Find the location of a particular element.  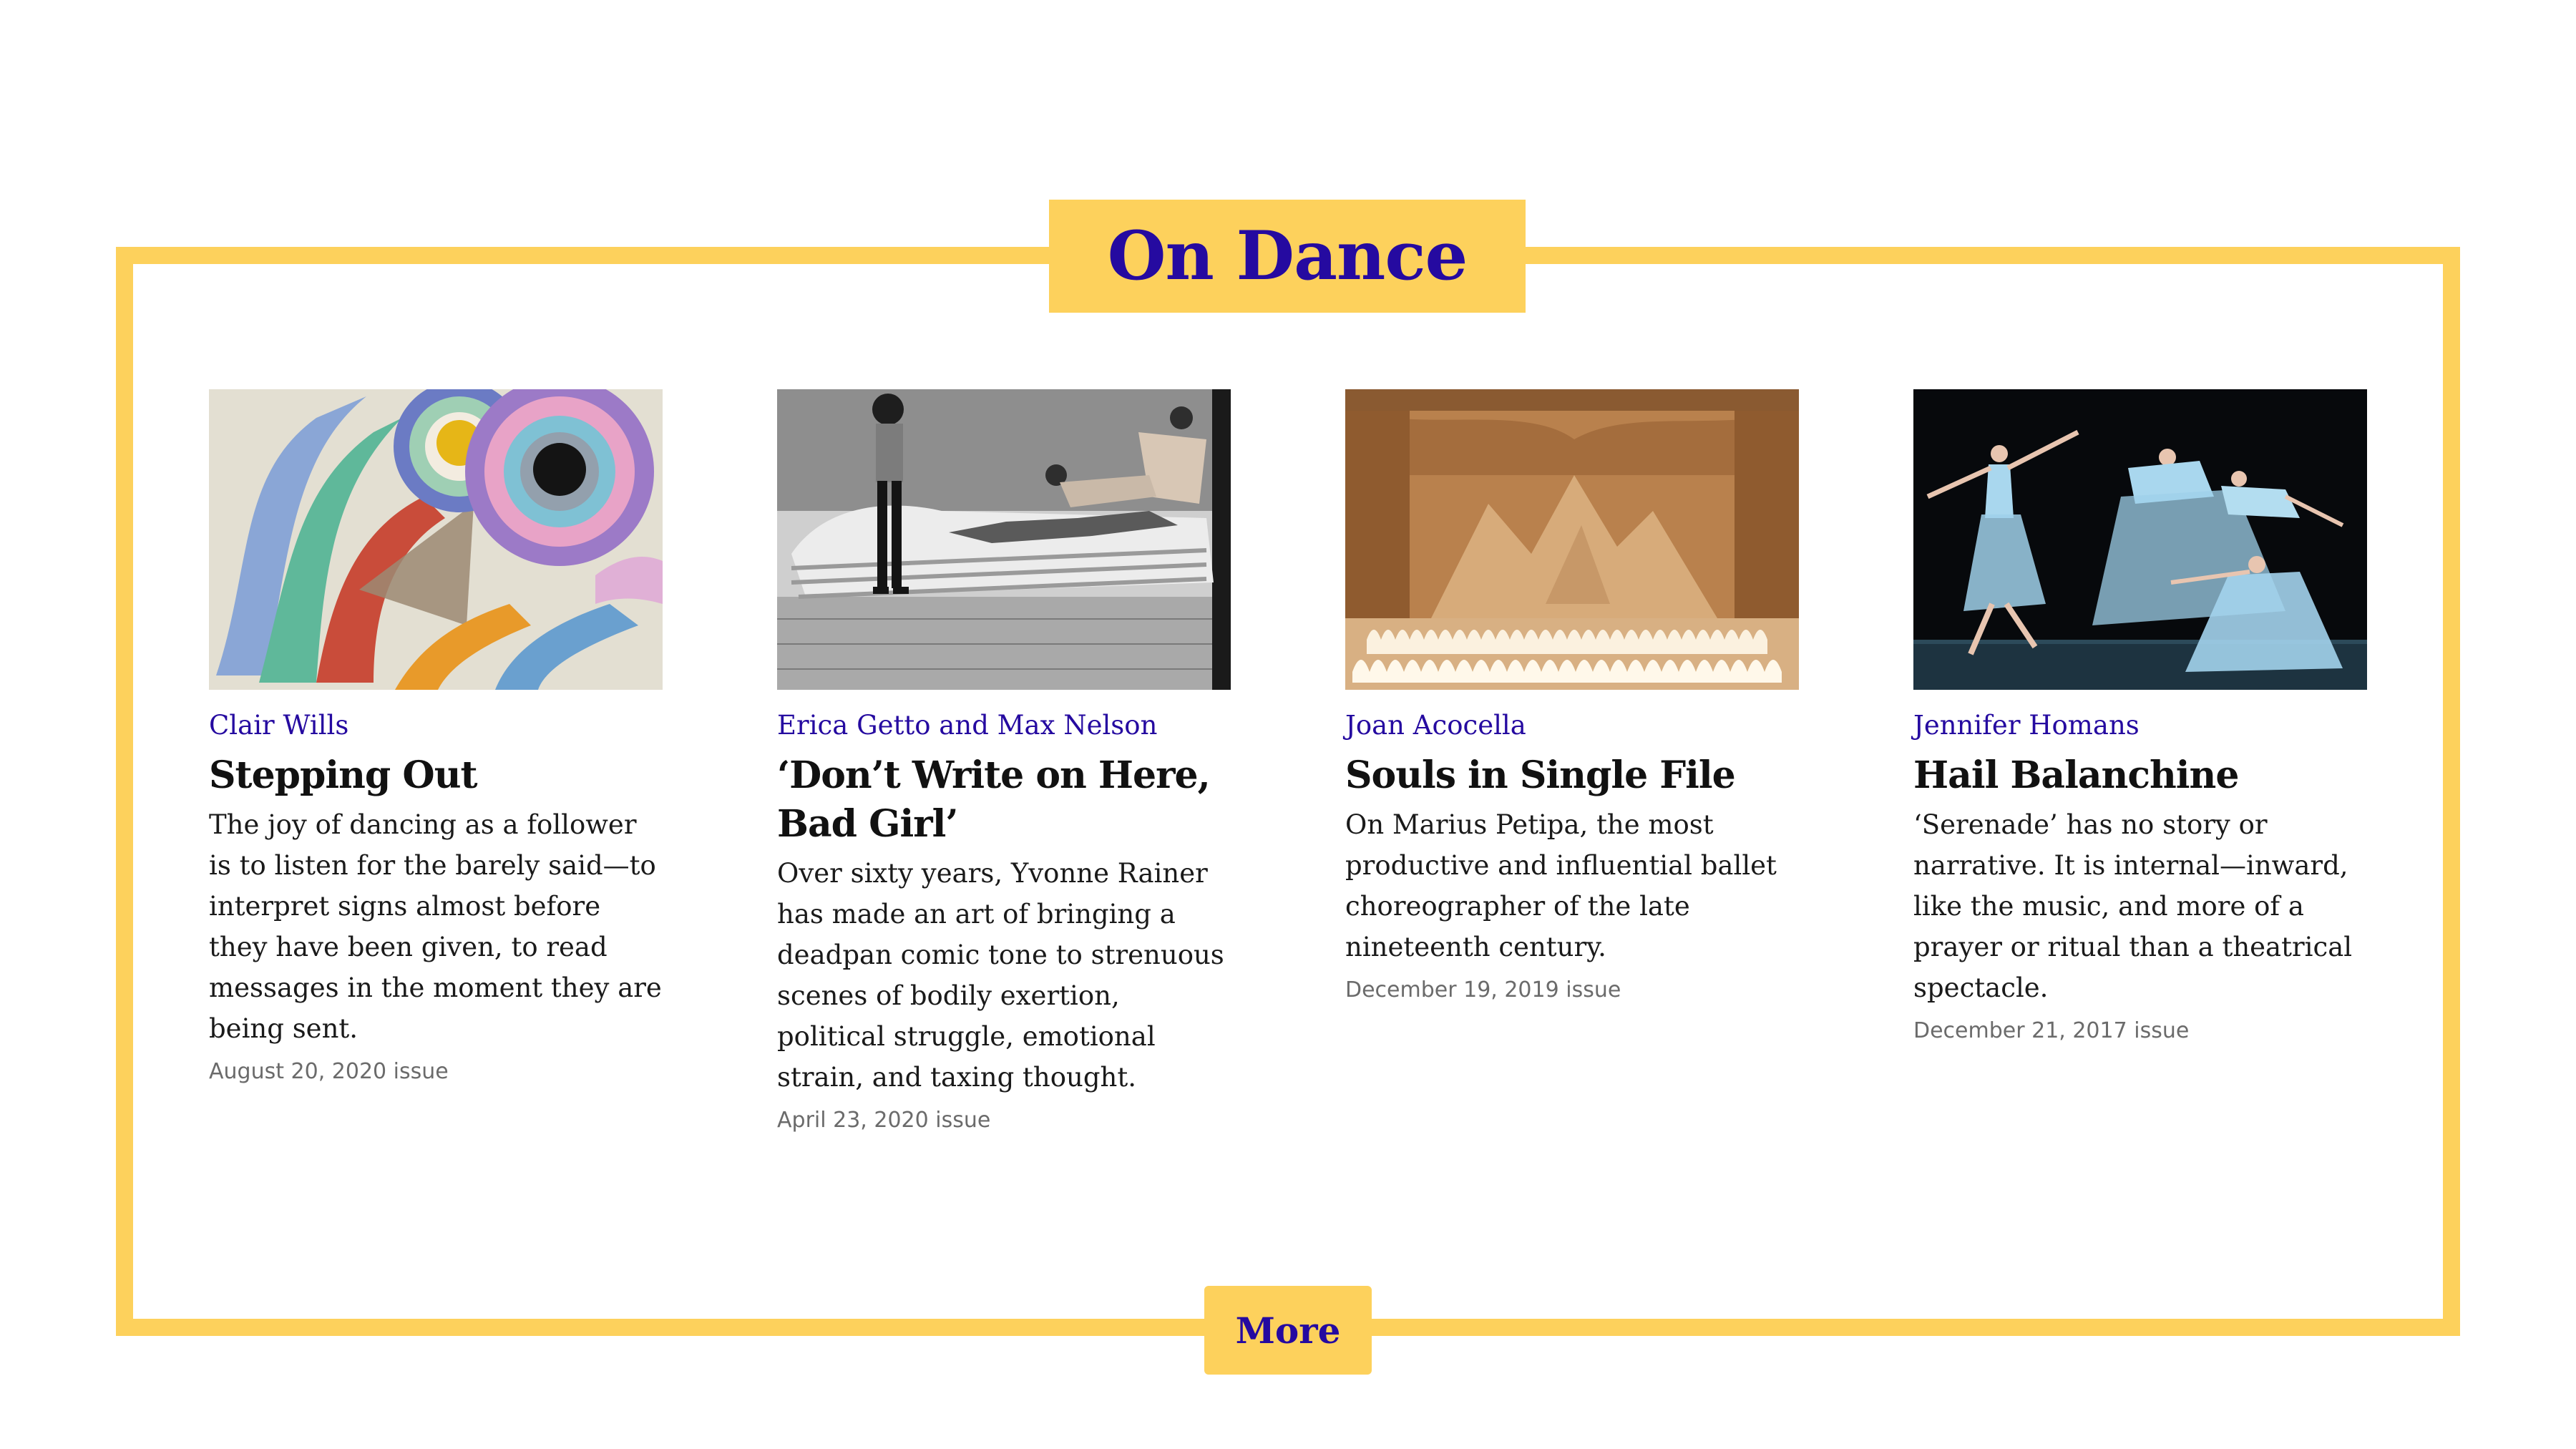

article-issue-date: August 20, 2020 issue is located at coordinates (329, 1071).